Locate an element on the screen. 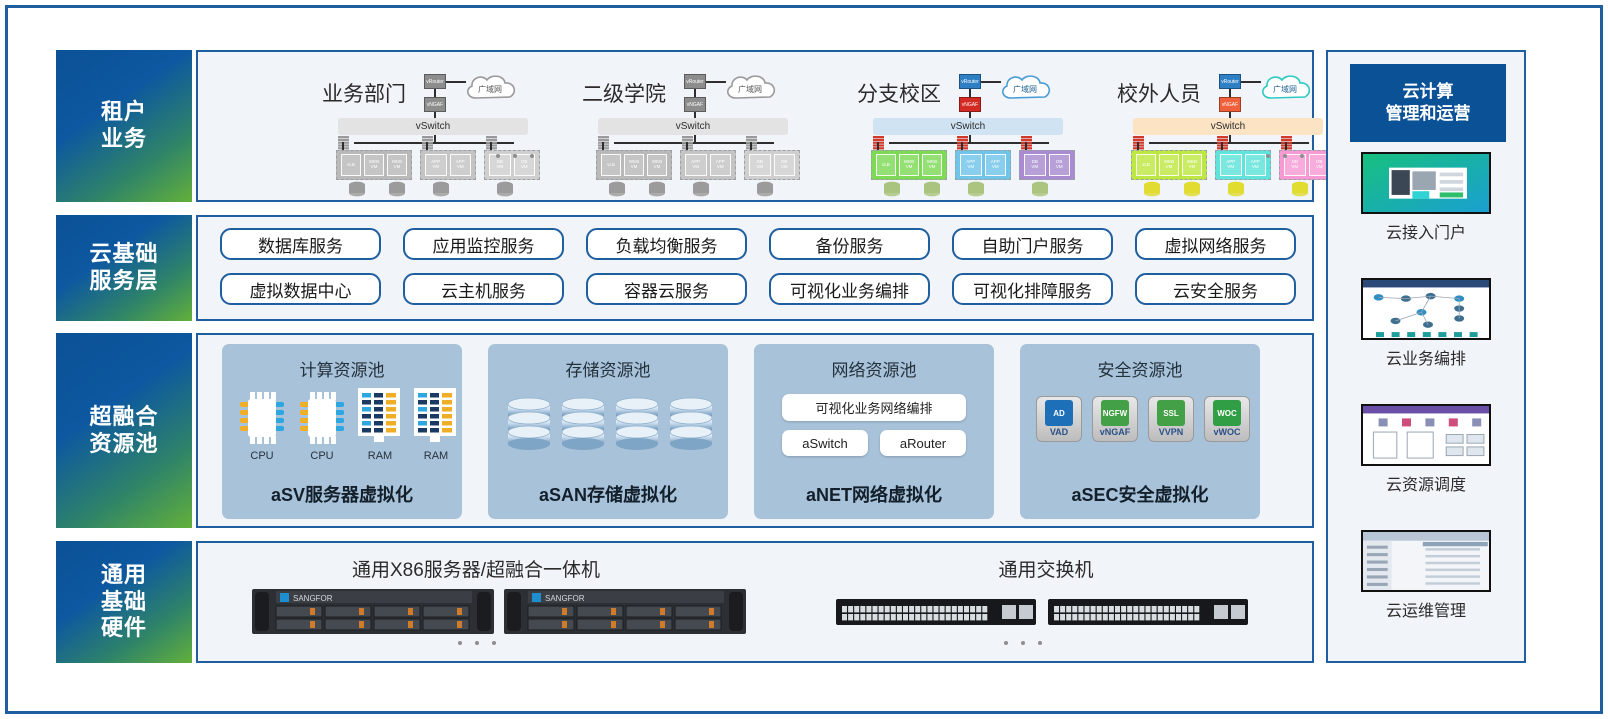 This screenshot has width=1608, height=719. vm-3-1-1: APP VM is located at coordinates (1255, 165).